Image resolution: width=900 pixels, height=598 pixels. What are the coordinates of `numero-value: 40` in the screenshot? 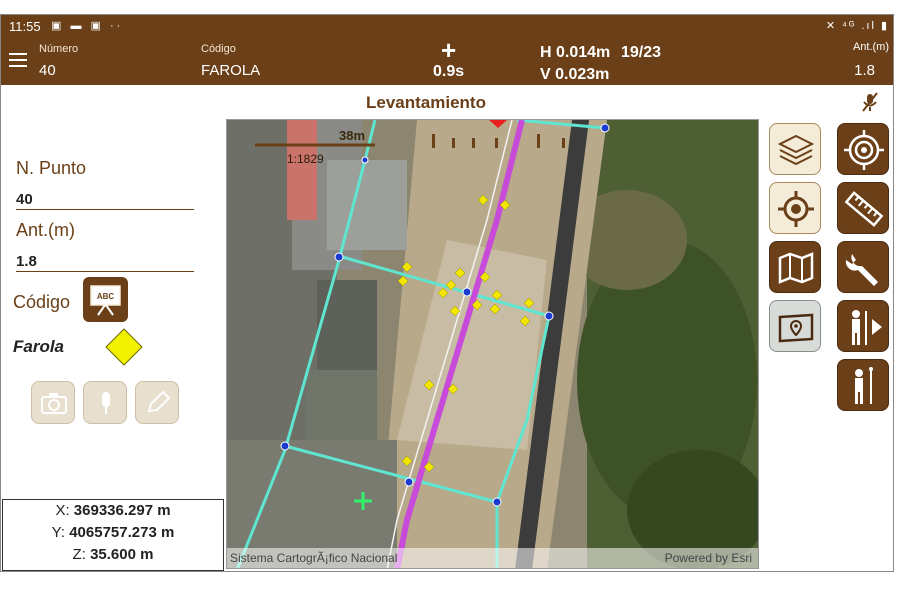 It's located at (47, 70).